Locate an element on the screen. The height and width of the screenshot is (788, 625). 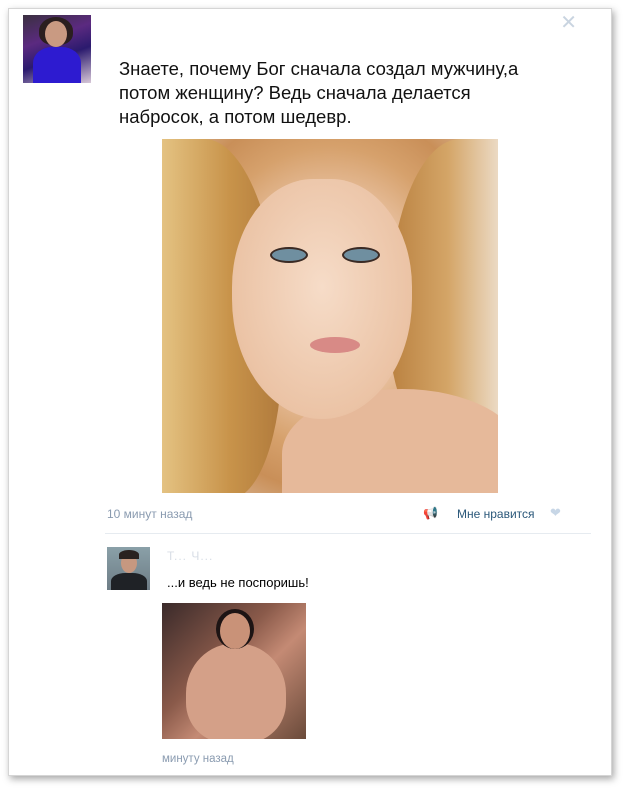
like-button: Мне нравится is located at coordinates (496, 514).